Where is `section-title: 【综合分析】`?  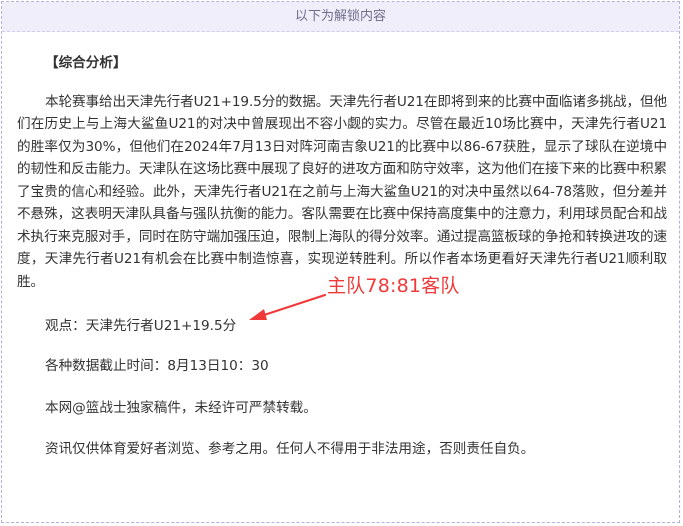 section-title: 【综合分析】 is located at coordinates (86, 63).